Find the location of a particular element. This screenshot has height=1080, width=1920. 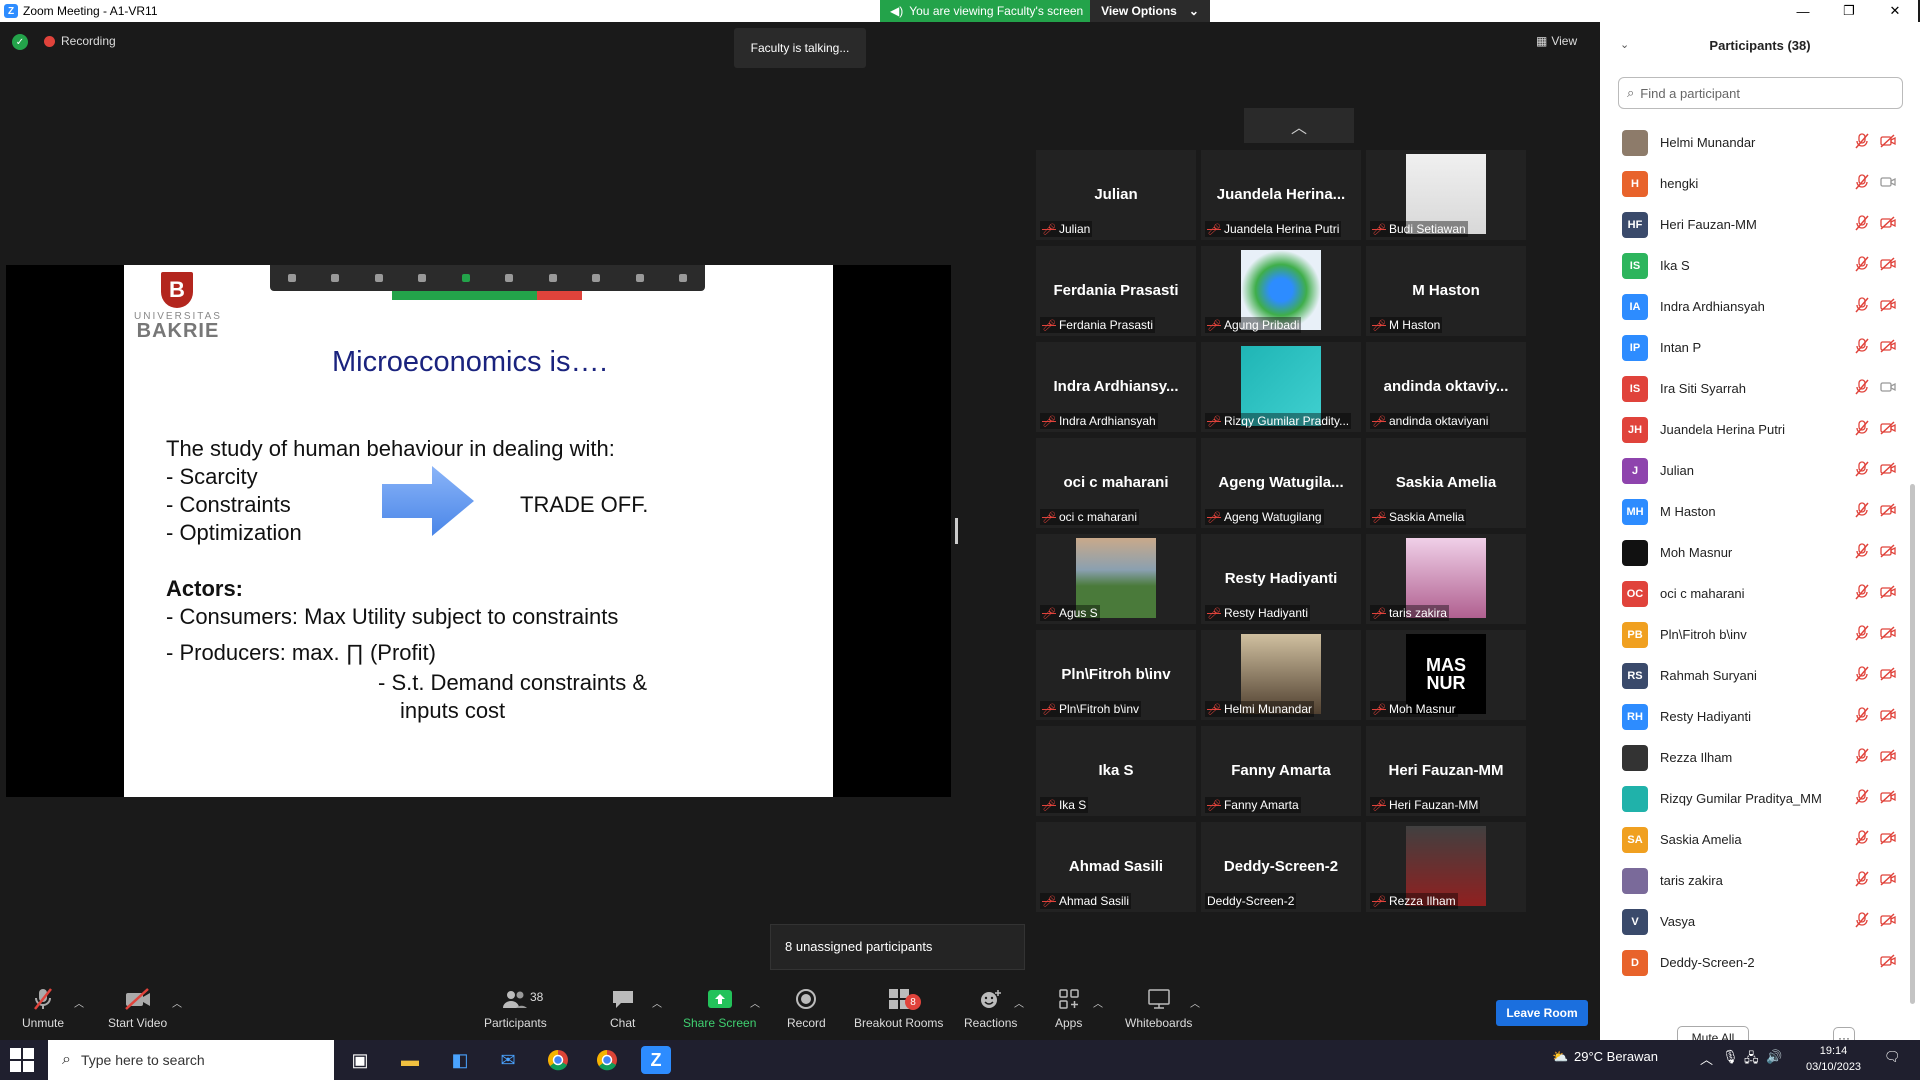

tray-chevron-icon: ︿ is located at coordinates (1706, 1058).